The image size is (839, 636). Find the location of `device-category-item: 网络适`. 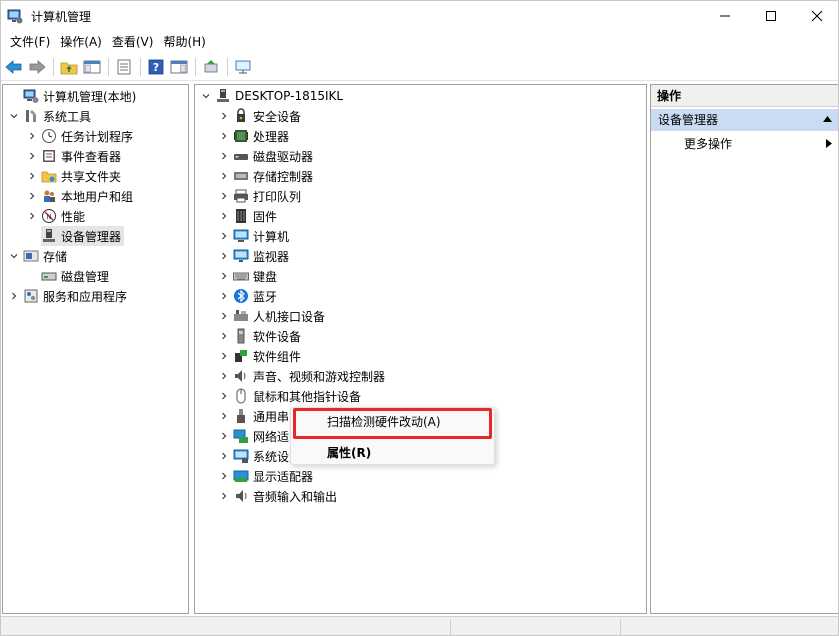

device-category-item: 网络适 is located at coordinates (254, 436).